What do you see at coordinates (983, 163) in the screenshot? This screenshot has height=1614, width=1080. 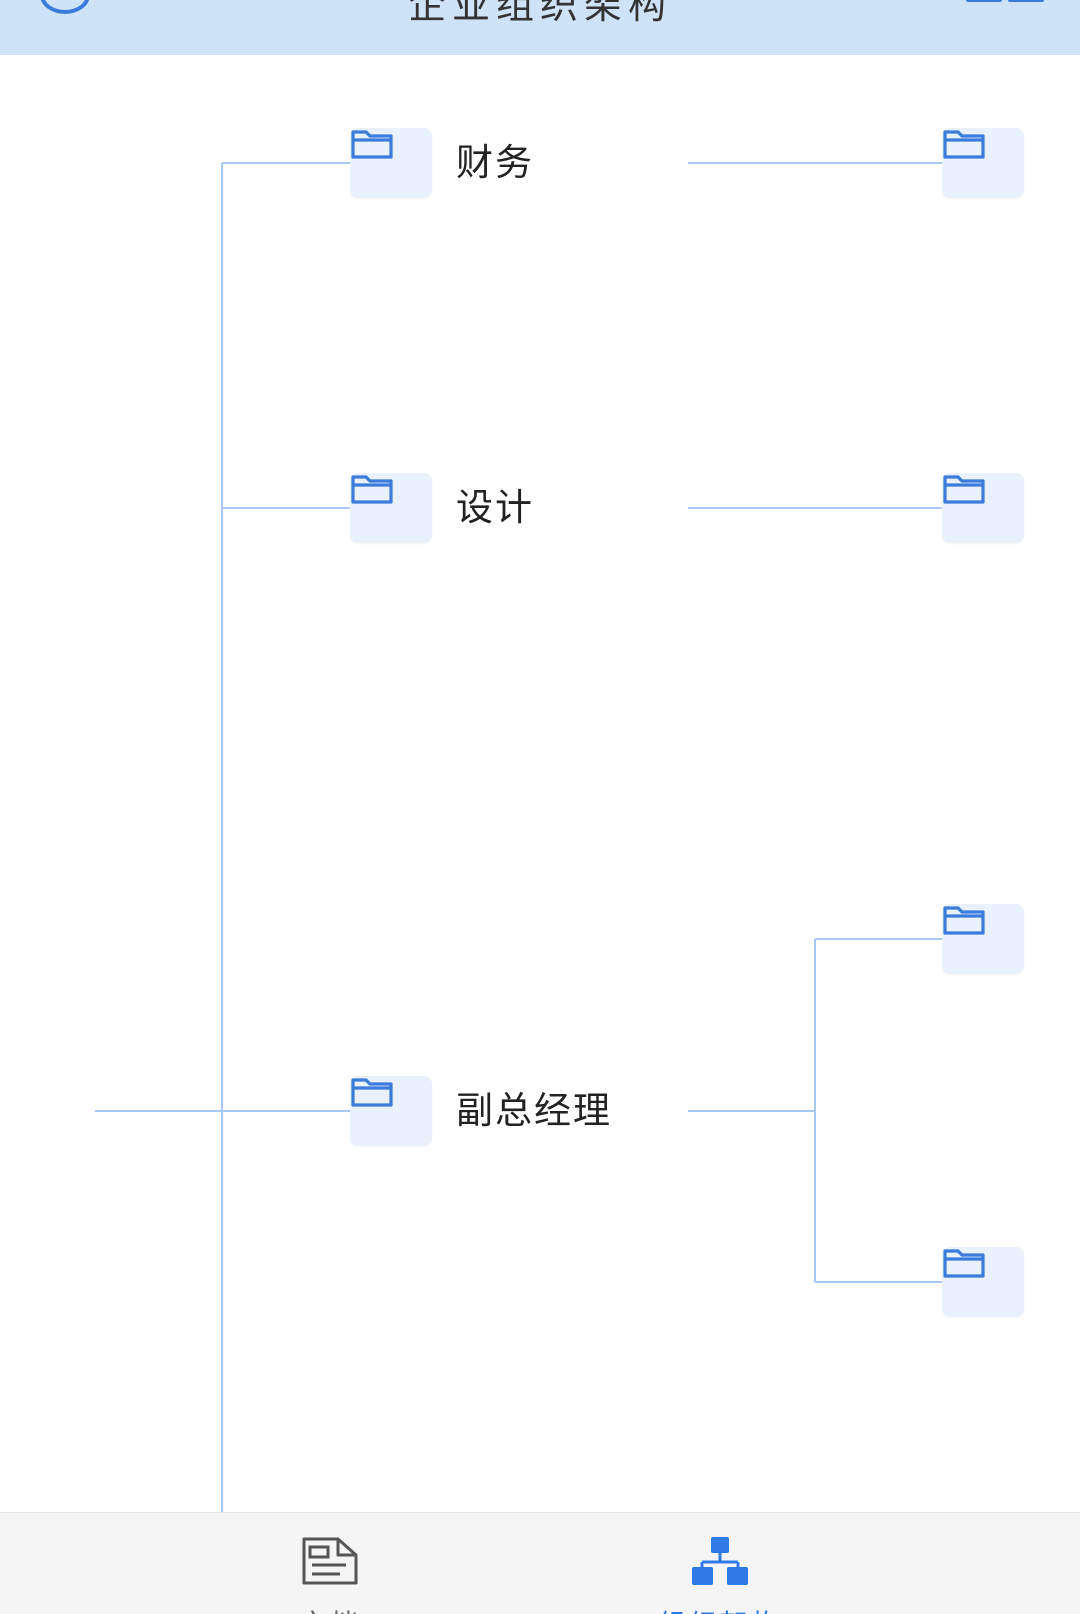 I see `child-node-finance` at bounding box center [983, 163].